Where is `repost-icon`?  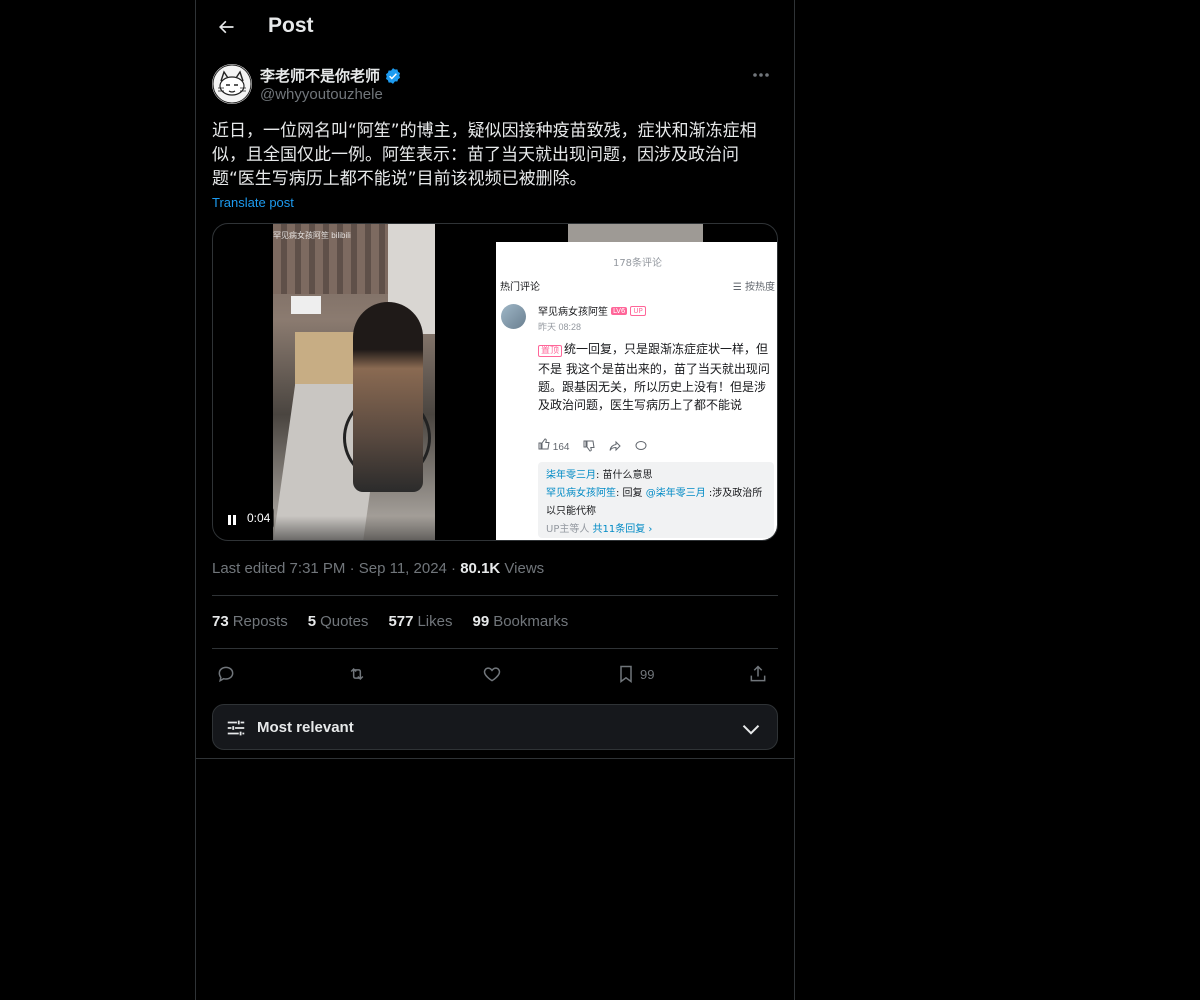
repost-icon is located at coordinates (357, 674).